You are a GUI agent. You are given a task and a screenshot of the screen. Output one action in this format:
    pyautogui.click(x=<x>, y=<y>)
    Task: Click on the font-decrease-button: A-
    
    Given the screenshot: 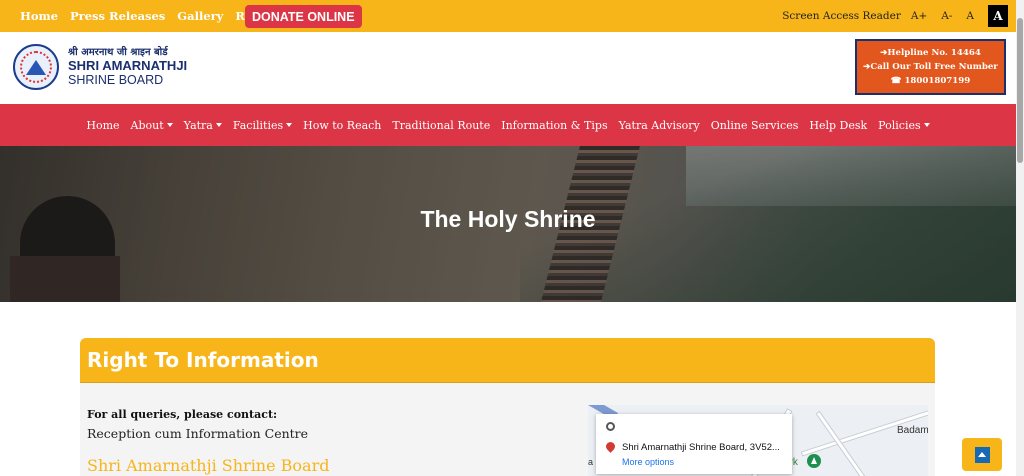 What is the action you would take?
    pyautogui.click(x=946, y=16)
    